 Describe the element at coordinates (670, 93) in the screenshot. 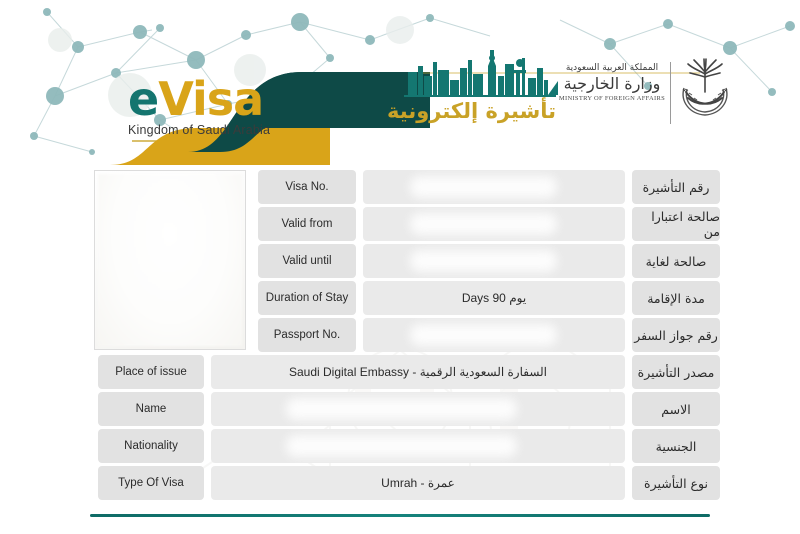

I see `mofa-divider` at that location.